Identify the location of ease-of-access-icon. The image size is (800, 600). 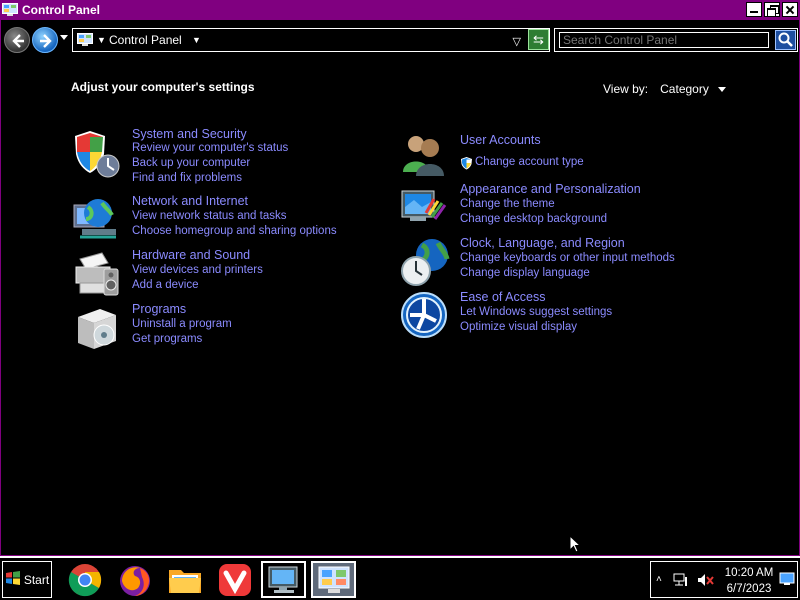
(425, 316).